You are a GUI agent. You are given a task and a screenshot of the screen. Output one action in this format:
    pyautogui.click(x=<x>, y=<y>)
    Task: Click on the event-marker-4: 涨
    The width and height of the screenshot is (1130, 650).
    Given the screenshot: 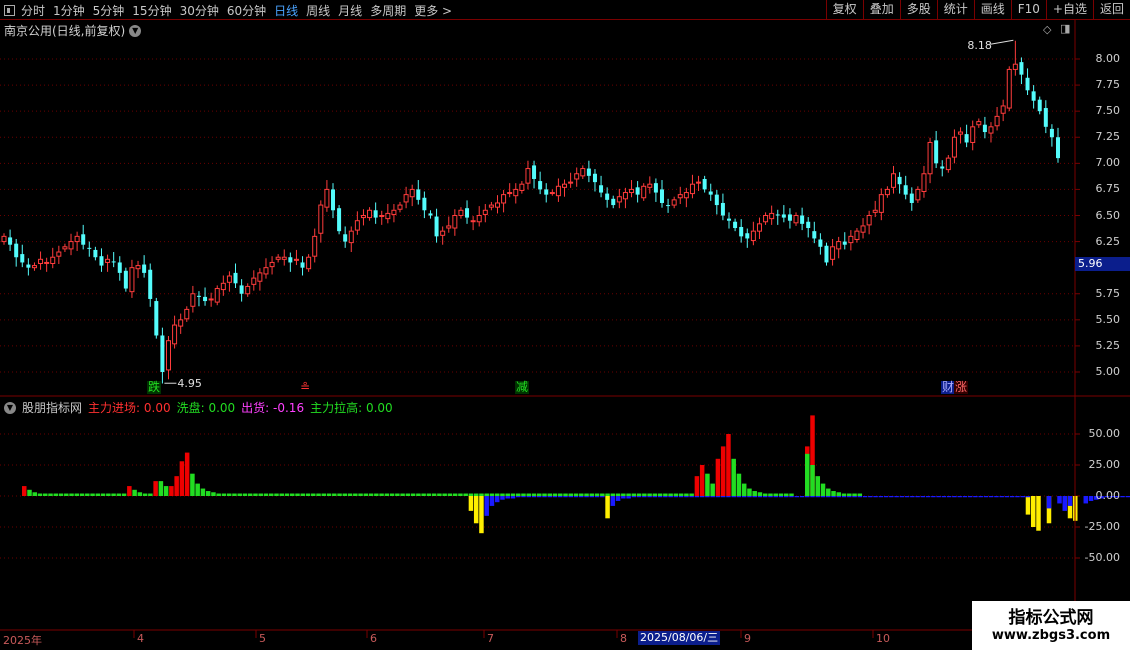 What is the action you would take?
    pyautogui.click(x=961, y=387)
    